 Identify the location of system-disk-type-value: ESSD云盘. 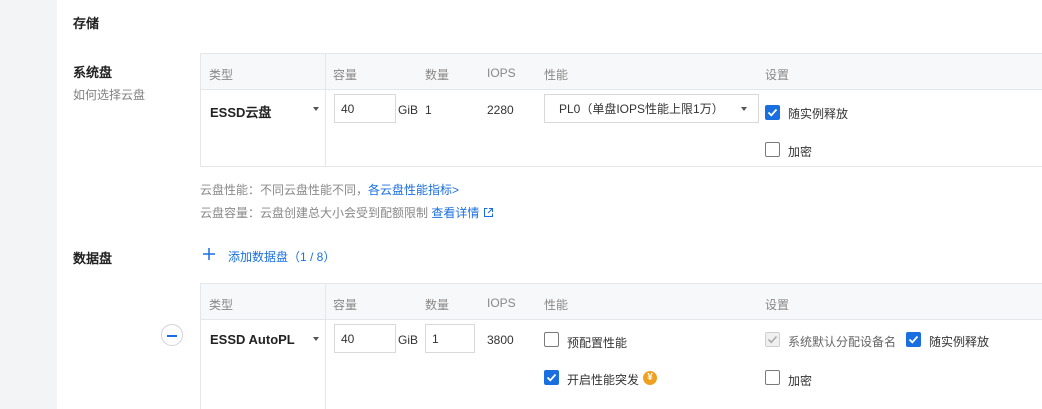
(241, 112).